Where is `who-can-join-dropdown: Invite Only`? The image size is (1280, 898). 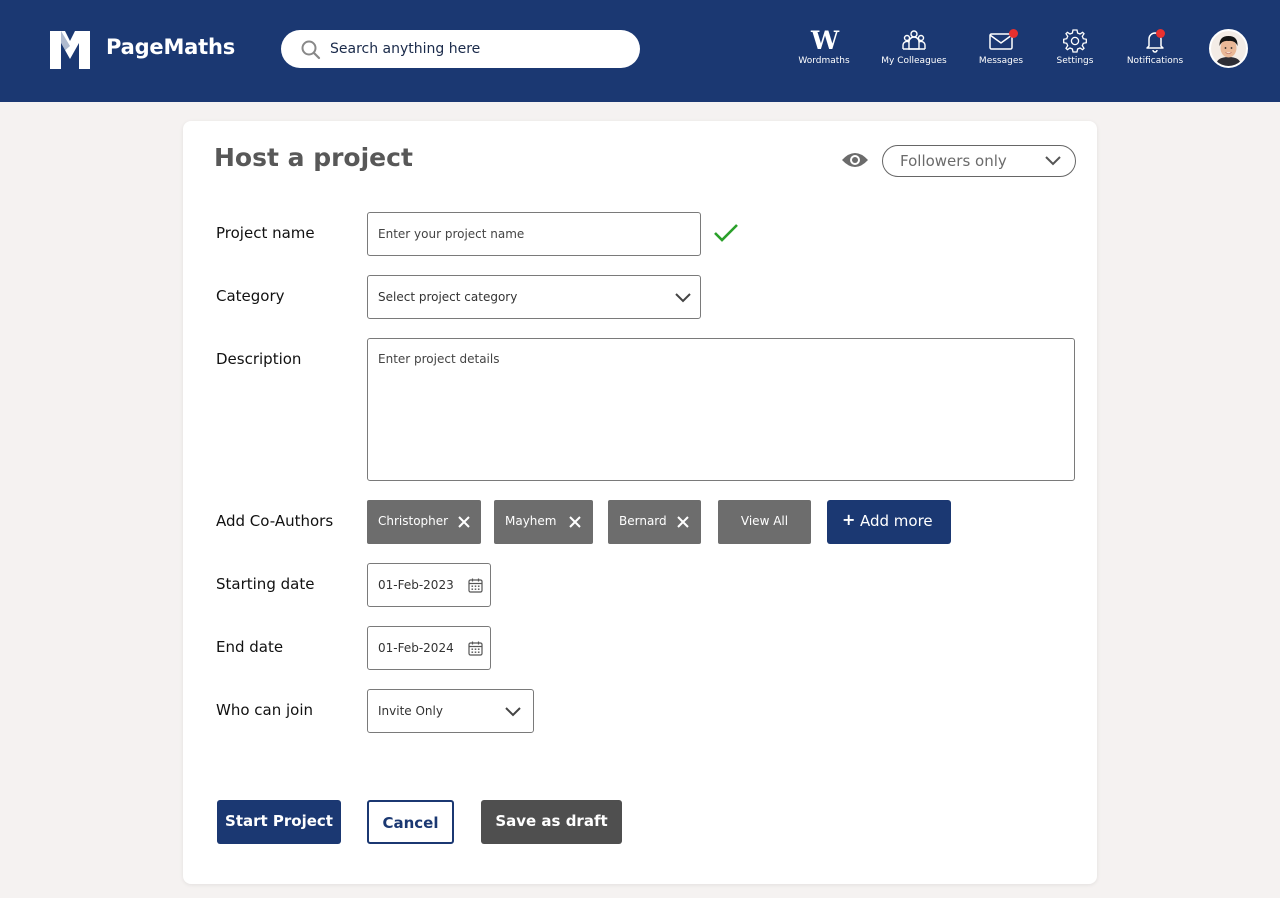 who-can-join-dropdown: Invite Only is located at coordinates (450, 711).